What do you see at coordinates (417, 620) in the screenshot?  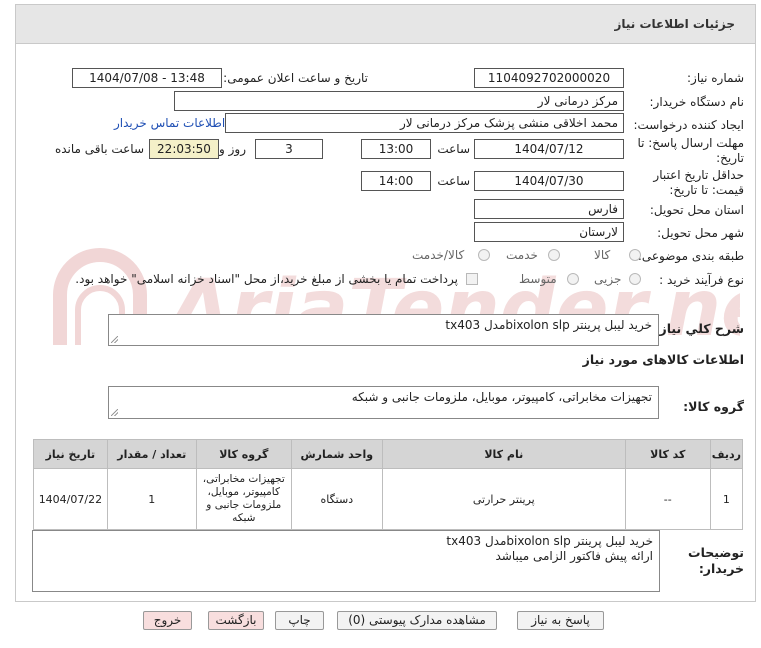 I see `view-attachments-button: مشاهده مدارک پیوستی (0)` at bounding box center [417, 620].